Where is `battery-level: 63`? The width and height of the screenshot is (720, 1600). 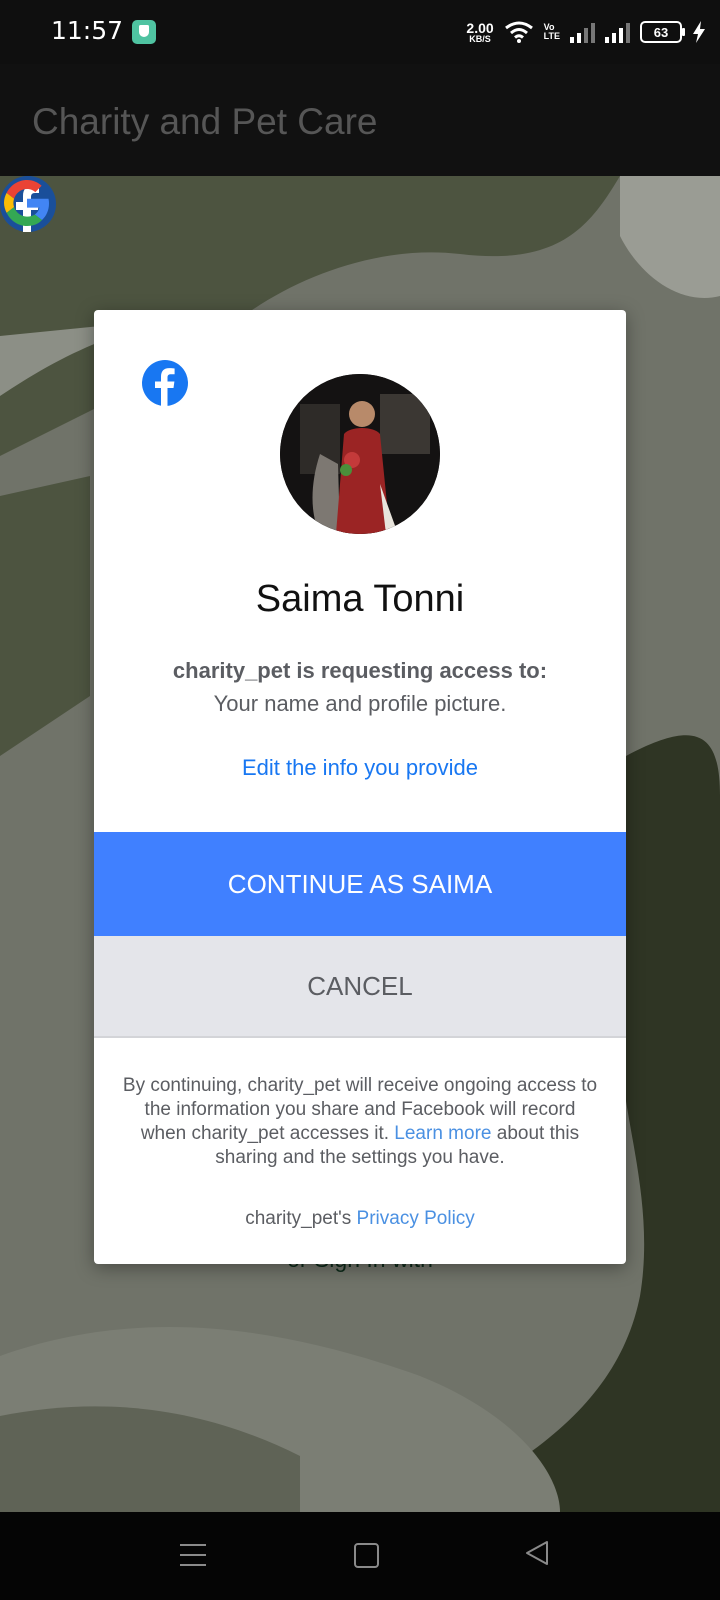
battery-level: 63 is located at coordinates (661, 32).